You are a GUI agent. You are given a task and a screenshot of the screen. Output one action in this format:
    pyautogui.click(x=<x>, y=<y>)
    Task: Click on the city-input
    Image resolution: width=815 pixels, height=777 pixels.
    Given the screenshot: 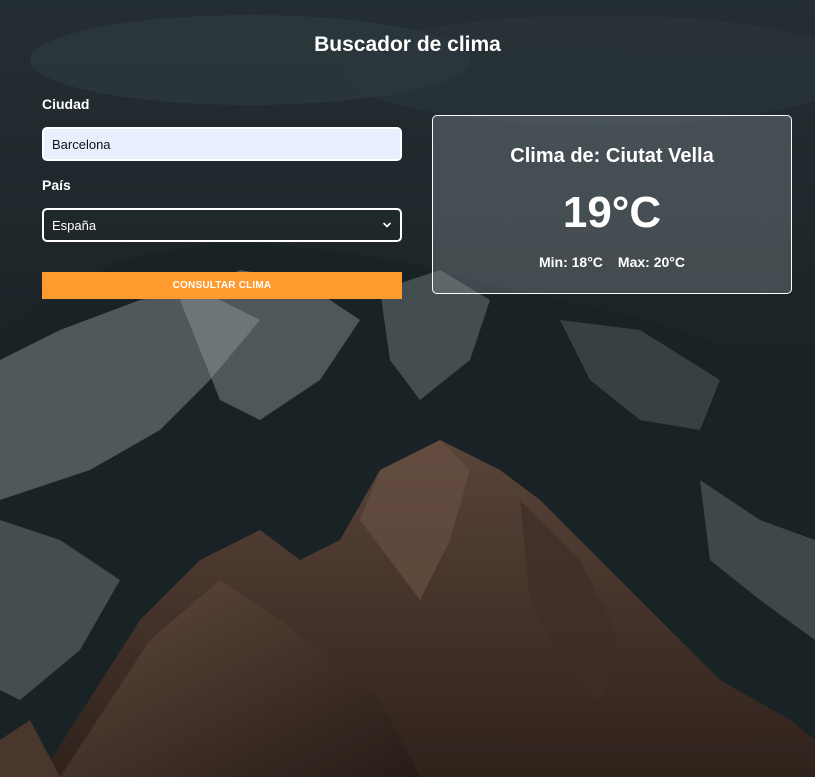 What is the action you would take?
    pyautogui.click(x=222, y=144)
    